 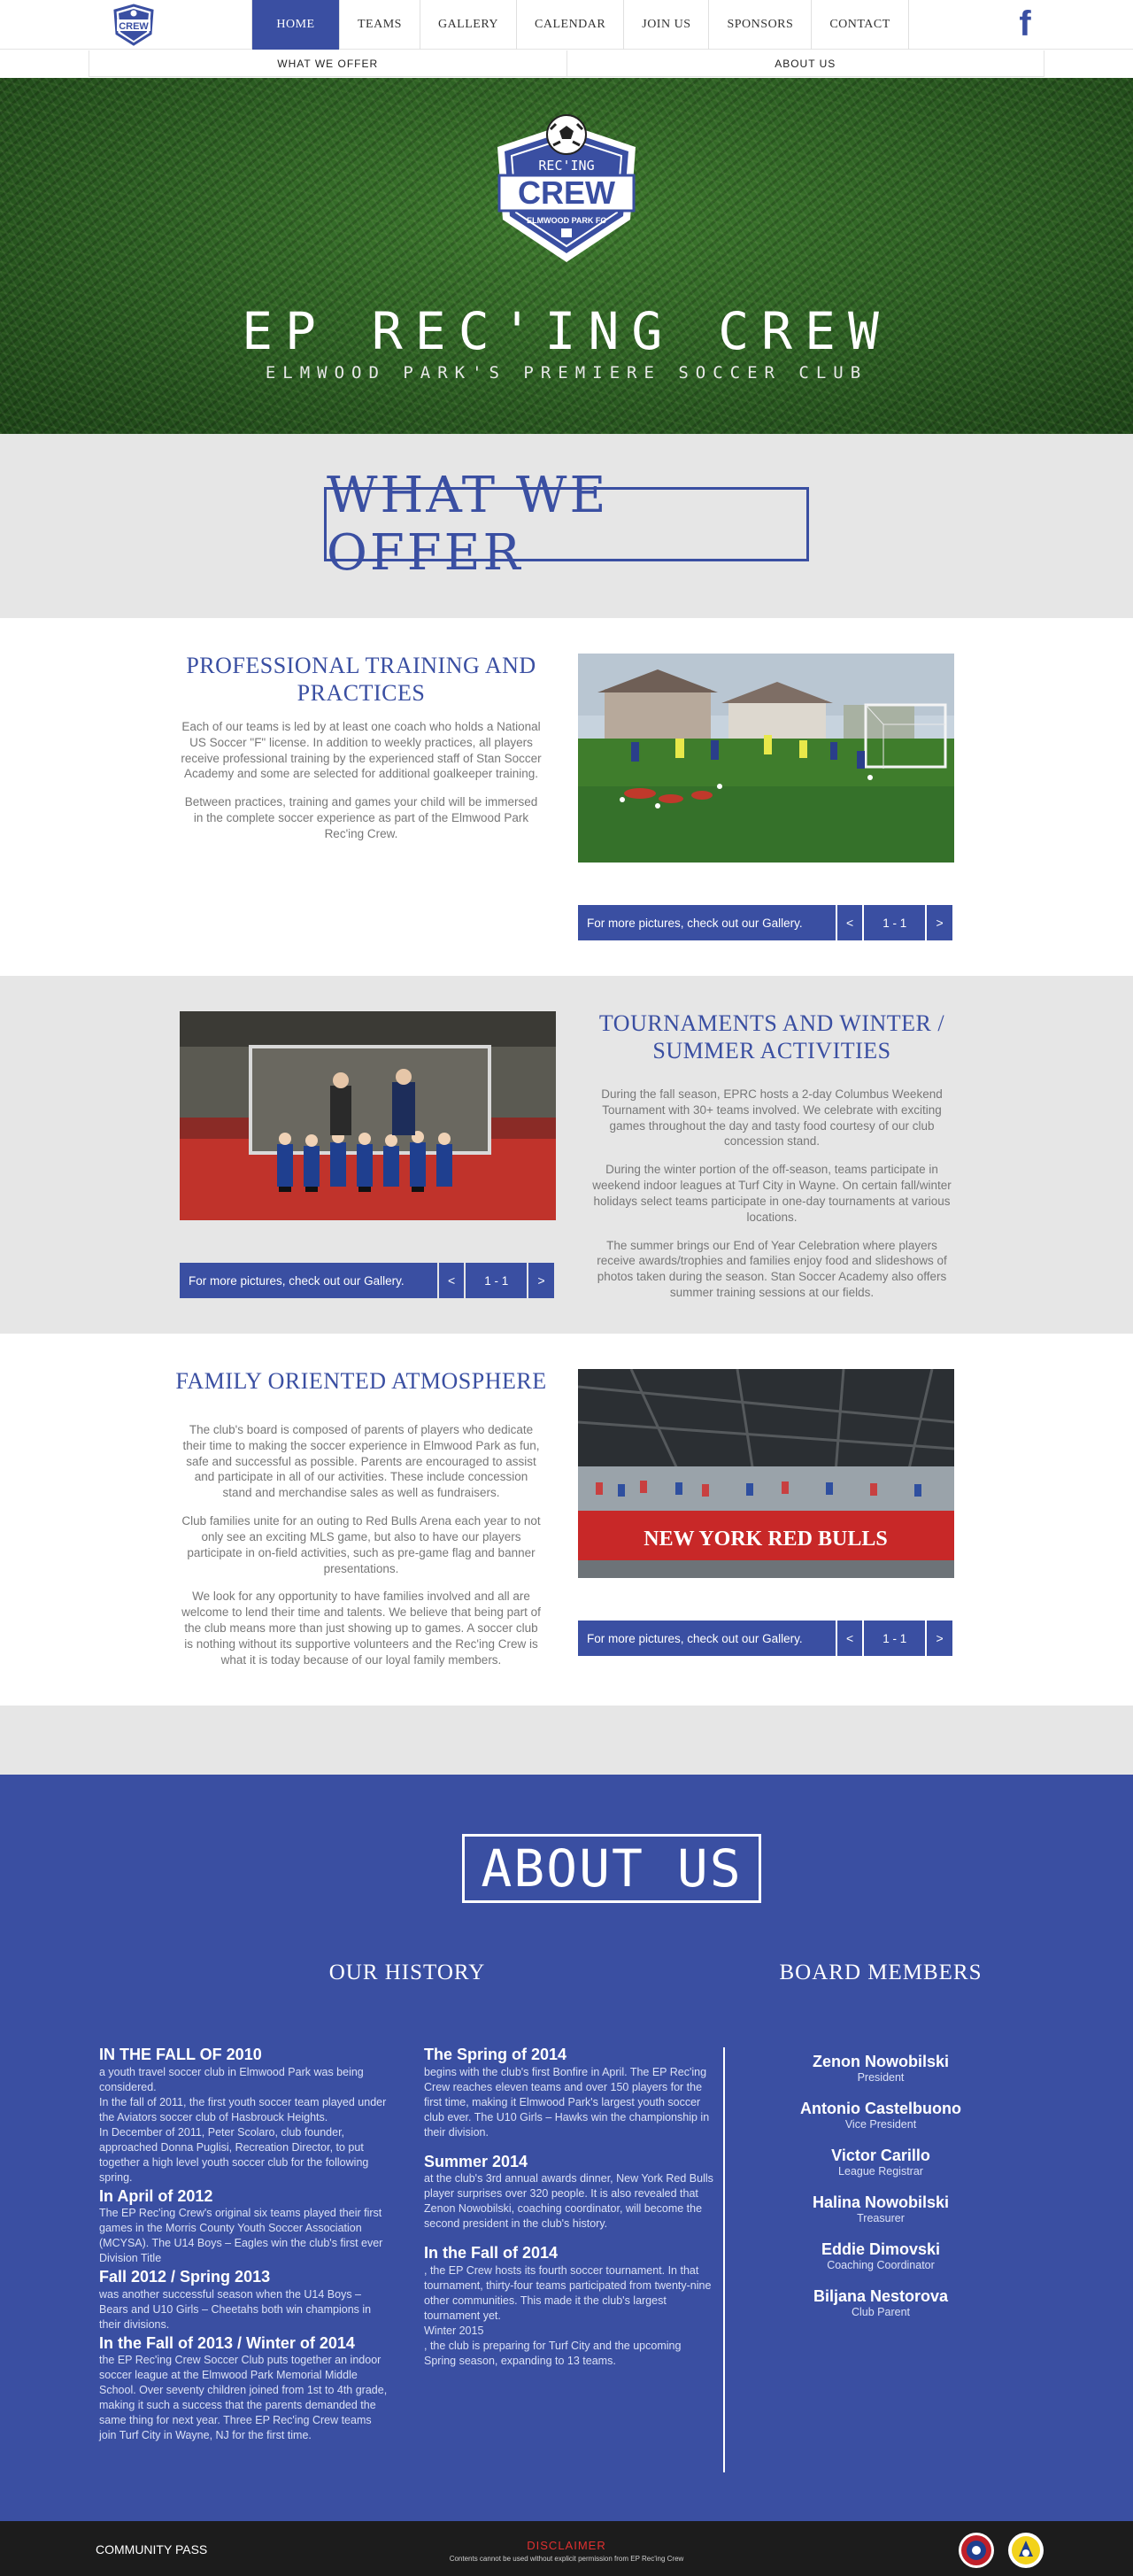 What do you see at coordinates (295, 25) in the screenshot?
I see `nav-home: HOME` at bounding box center [295, 25].